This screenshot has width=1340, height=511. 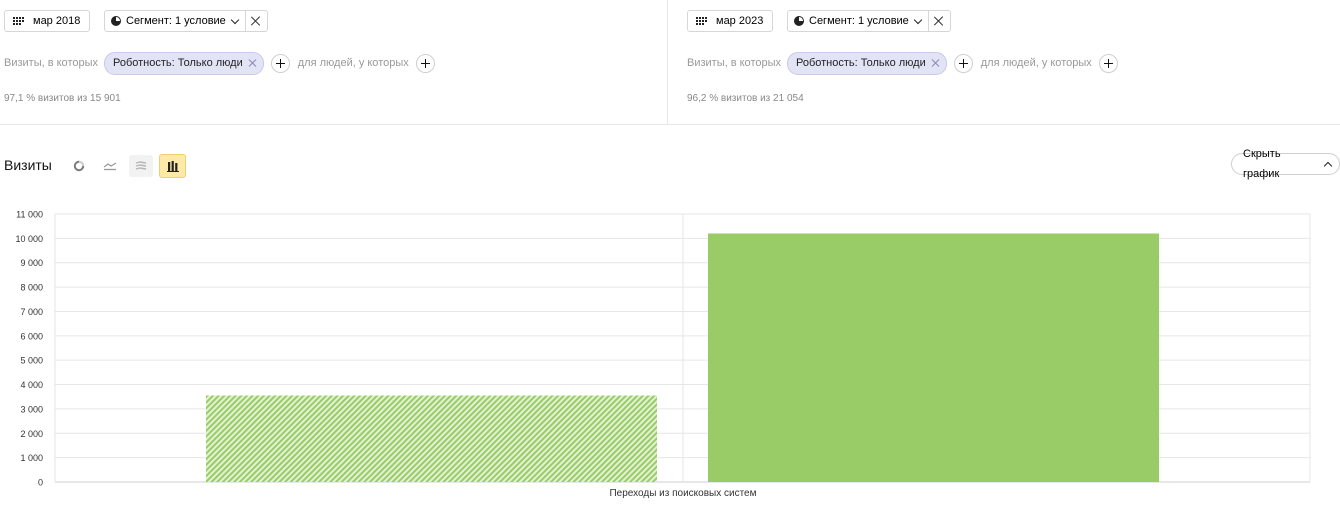 I want to click on y-tick-label: 2 000, so click(x=31, y=434).